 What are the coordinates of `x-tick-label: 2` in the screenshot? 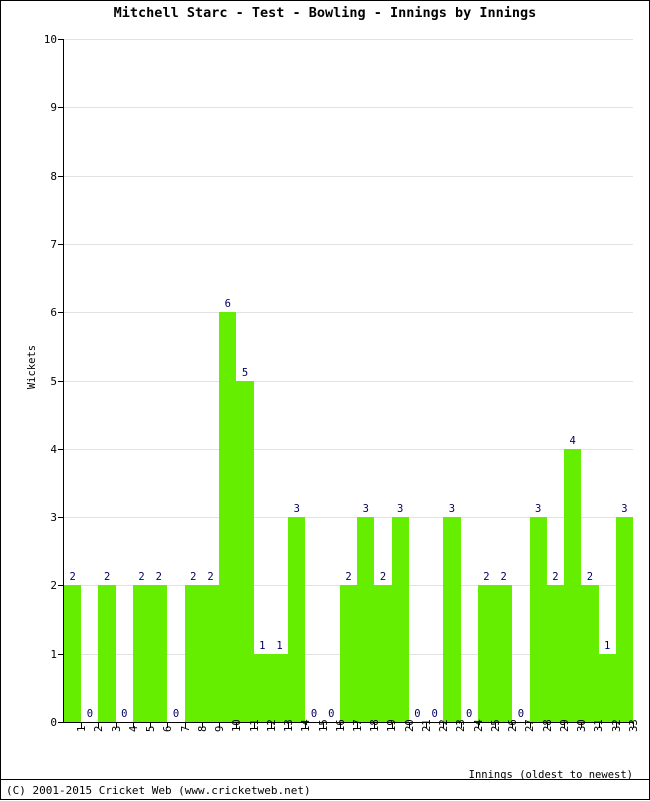 It's located at (99, 728).